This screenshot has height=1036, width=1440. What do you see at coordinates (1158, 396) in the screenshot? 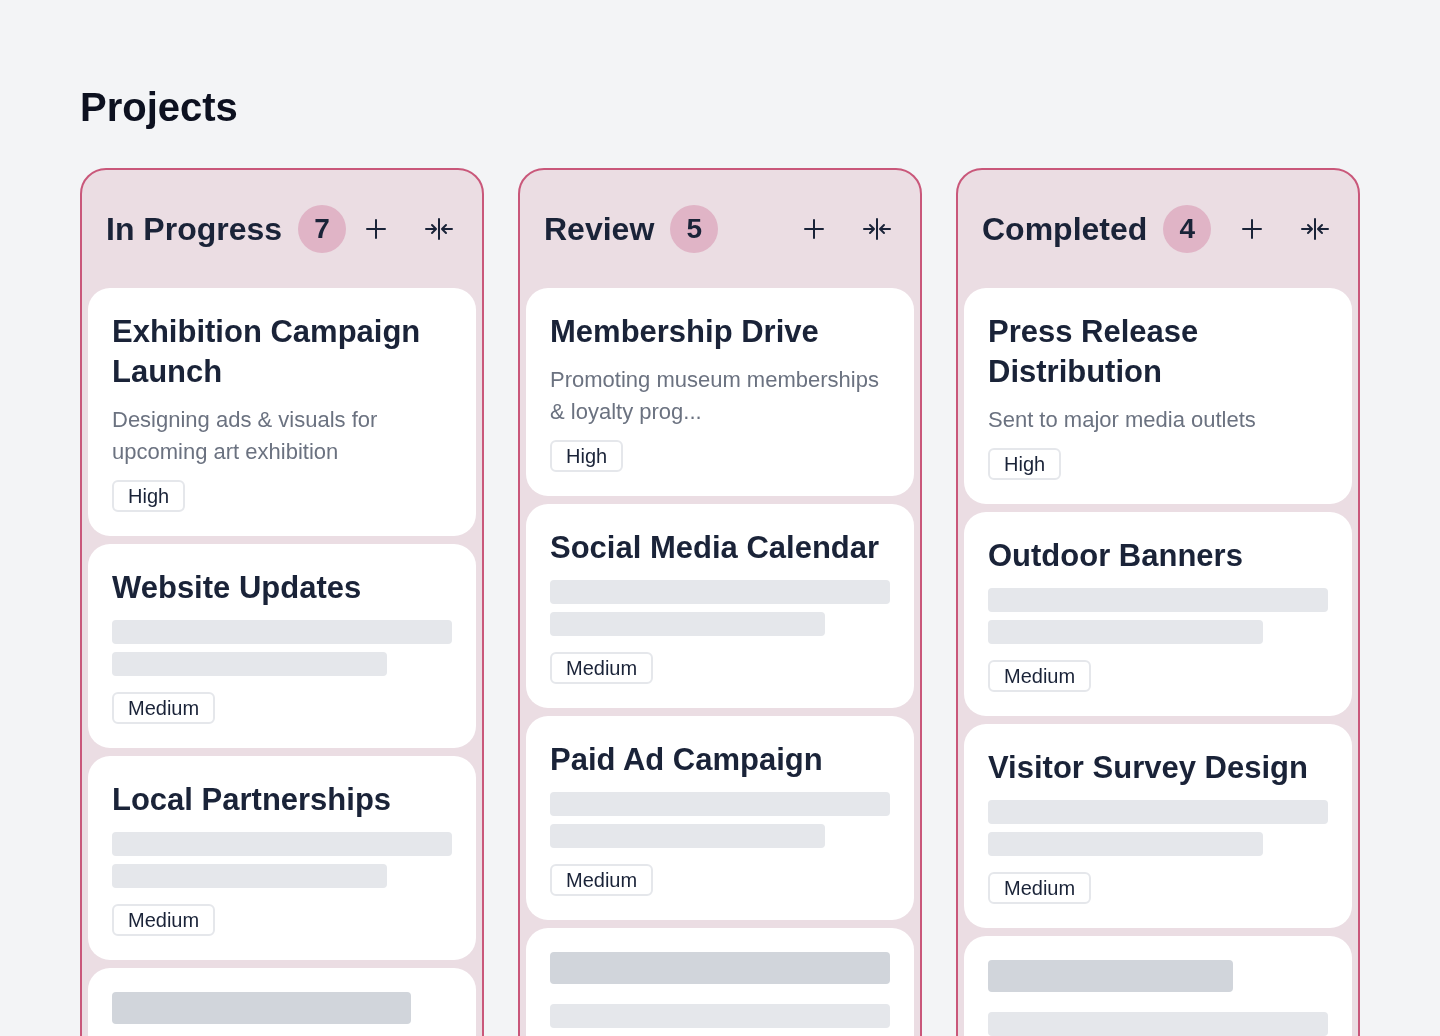
I see `task-card: Press Release Distribution Sent to major media outlets High` at bounding box center [1158, 396].